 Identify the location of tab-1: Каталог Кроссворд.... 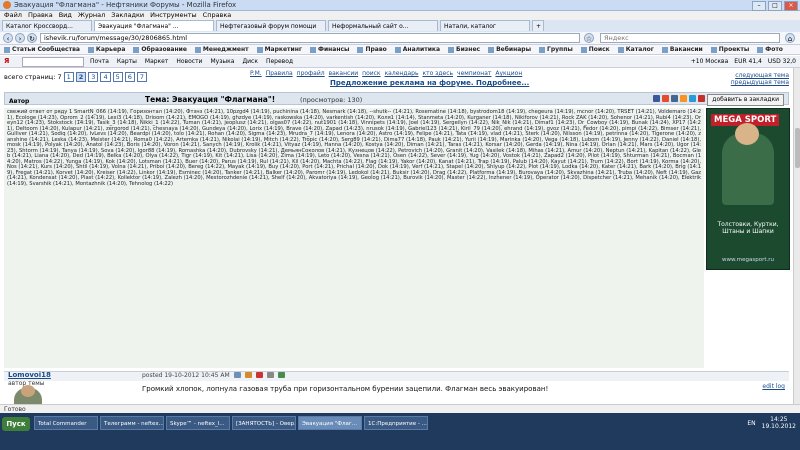
(47, 25).